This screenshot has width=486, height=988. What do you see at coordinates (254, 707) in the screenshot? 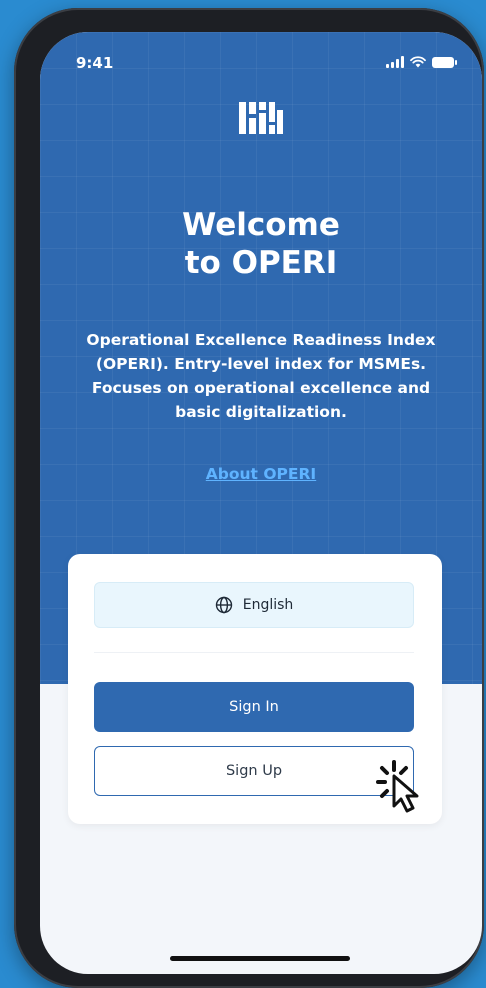
I see `sign-in-button: Sign In` at bounding box center [254, 707].